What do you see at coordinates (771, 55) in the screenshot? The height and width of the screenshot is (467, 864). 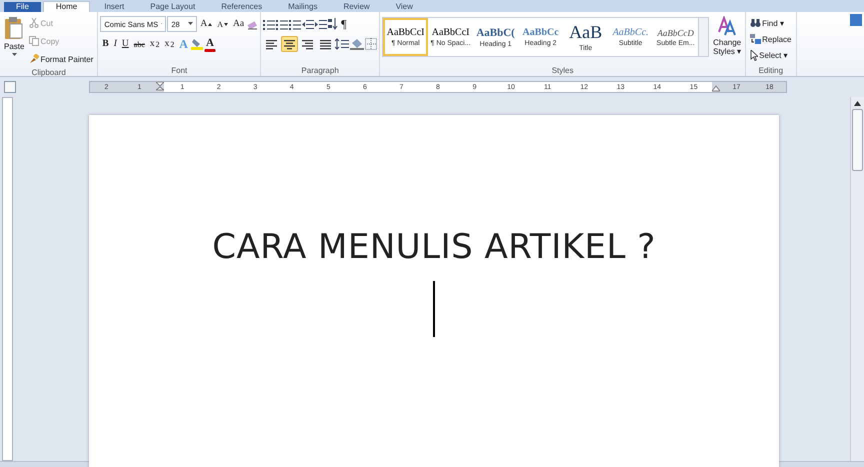 I see `select-button: Select ▾` at bounding box center [771, 55].